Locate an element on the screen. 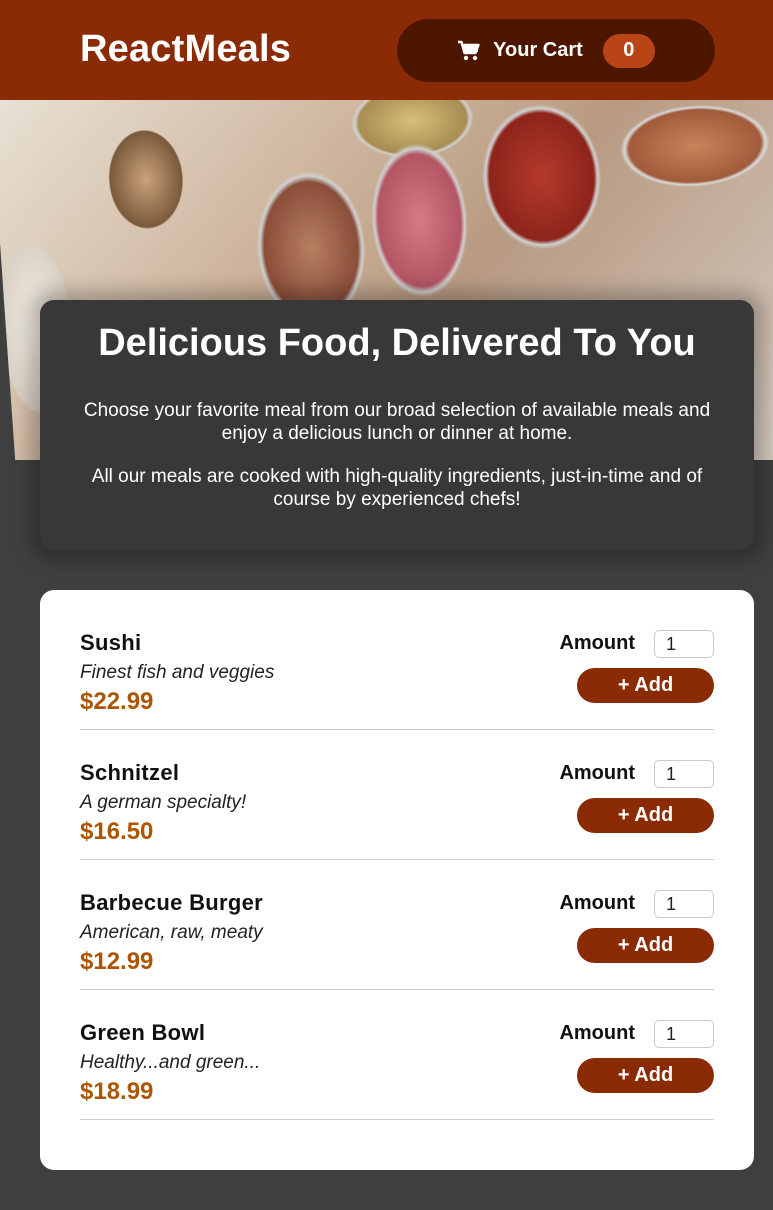  app-header: ReactMeals Your Cart 0 is located at coordinates (386, 50).